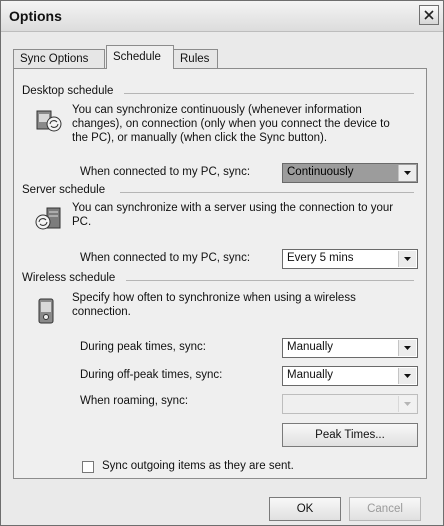  Describe the element at coordinates (88, 467) in the screenshot. I see `sync-outgoing-checkbox` at that location.